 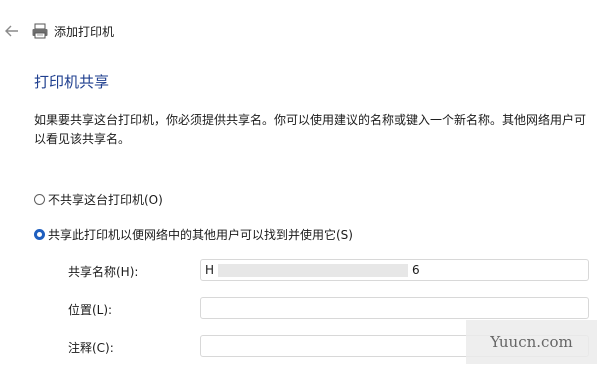 I want to click on share-name-prefix: H, so click(x=210, y=270).